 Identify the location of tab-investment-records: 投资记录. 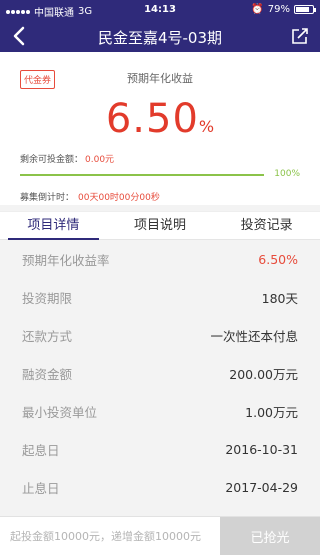
(266, 225).